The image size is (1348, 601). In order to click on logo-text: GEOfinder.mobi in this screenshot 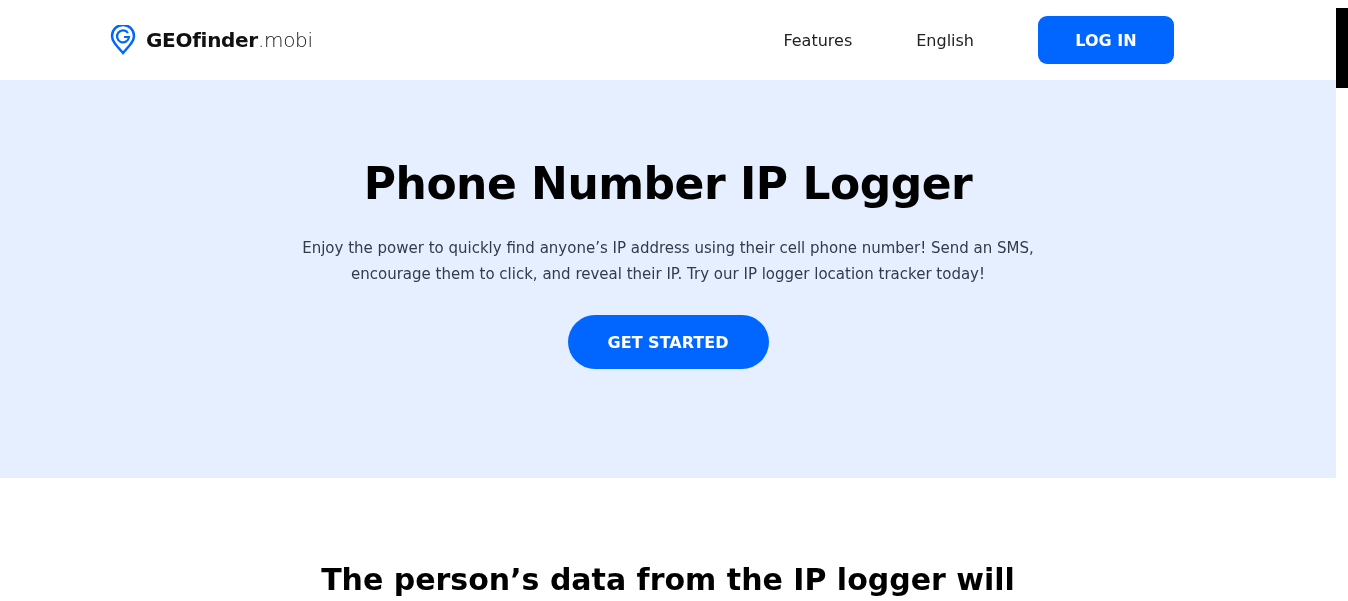, I will do `click(229, 40)`.